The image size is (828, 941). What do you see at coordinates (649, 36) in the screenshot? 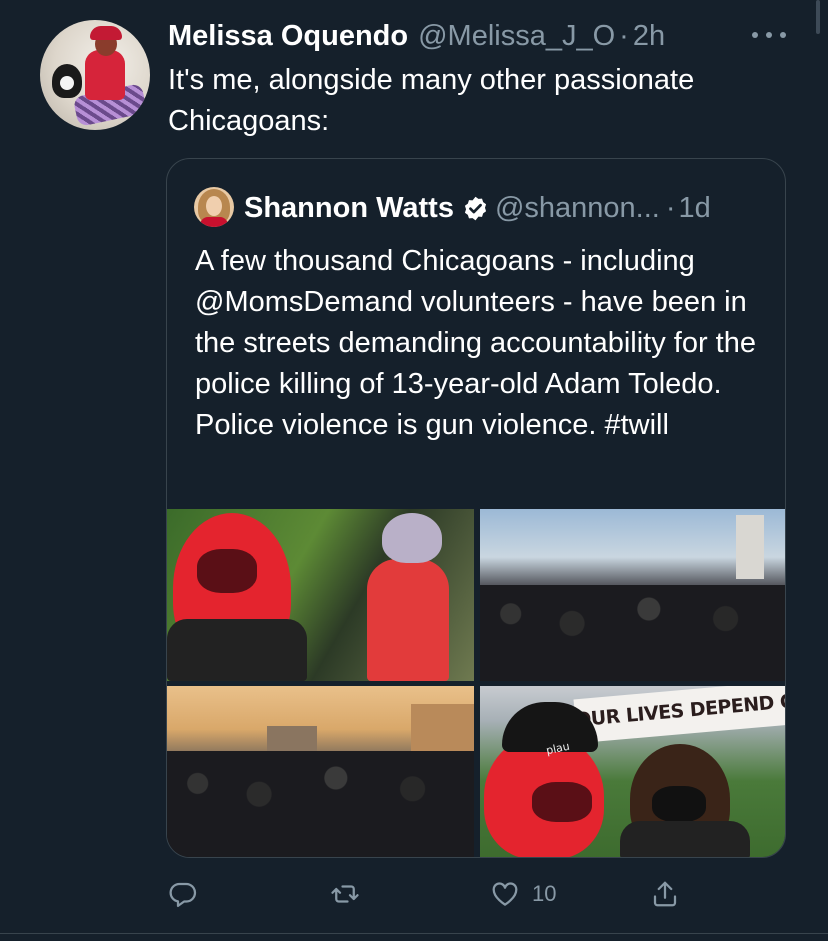
I see `tweet-time: 2h` at bounding box center [649, 36].